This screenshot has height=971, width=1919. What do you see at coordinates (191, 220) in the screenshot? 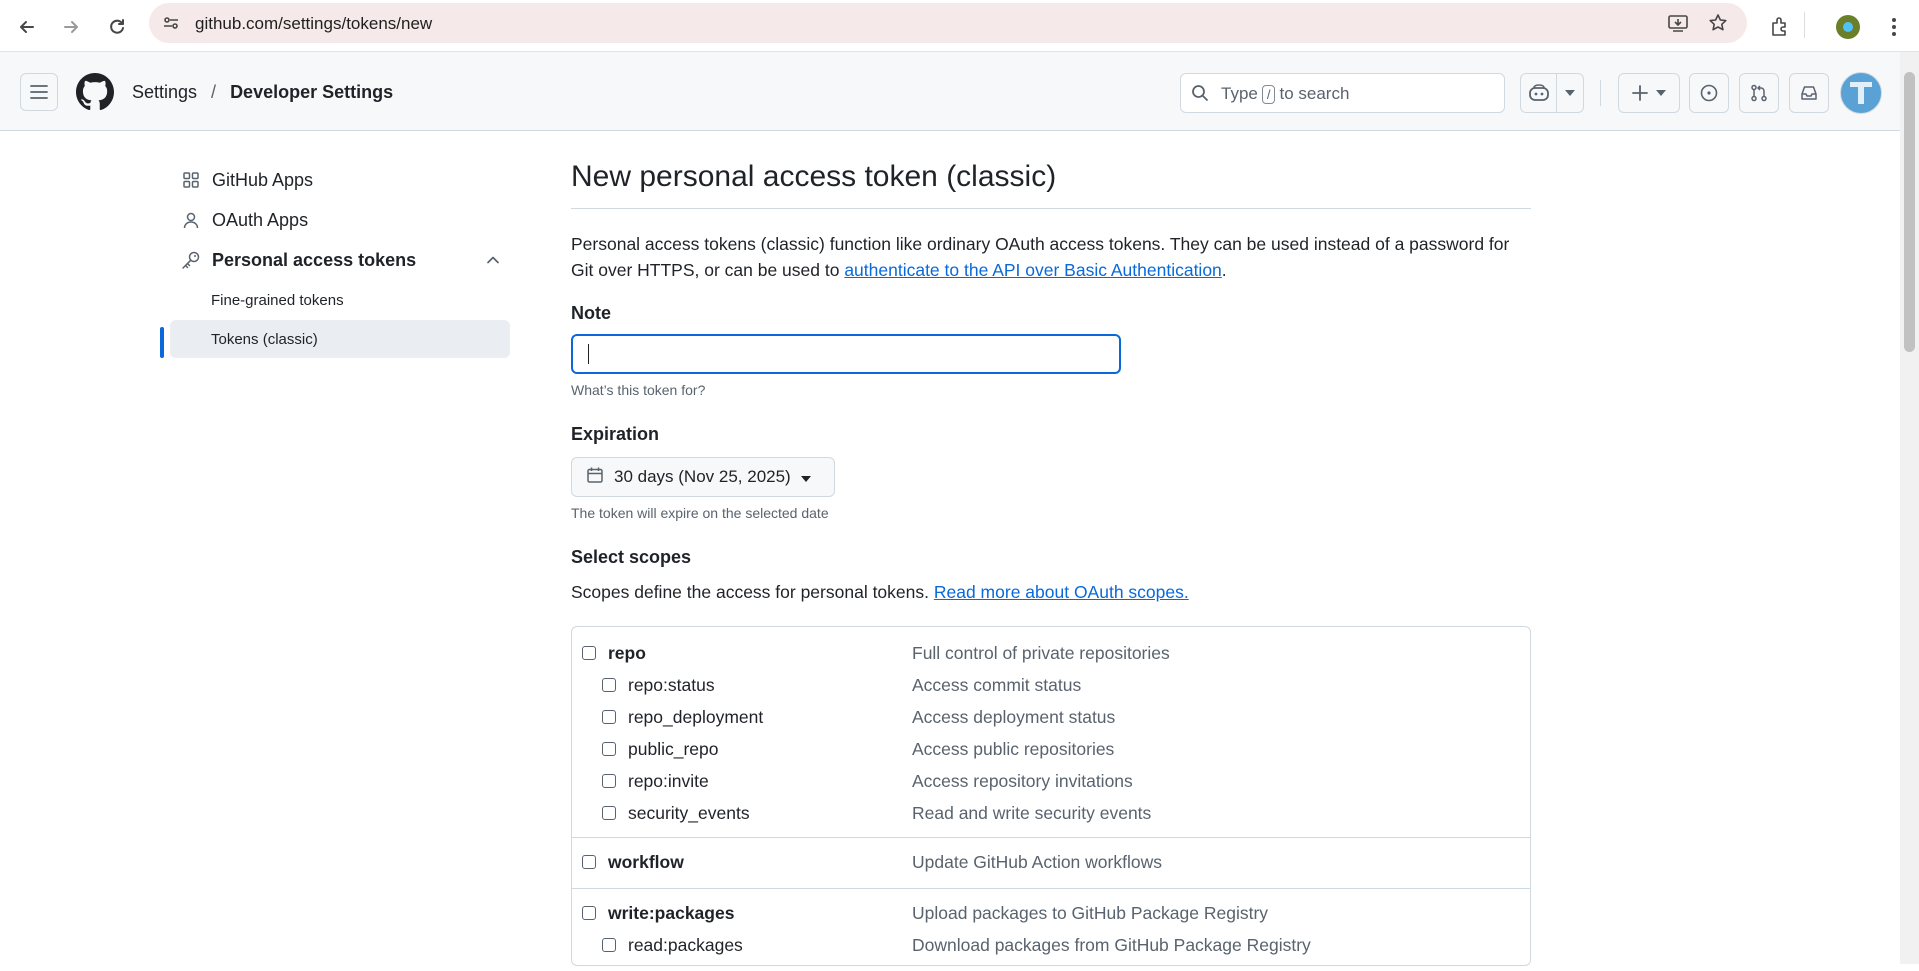
I see `person-icon` at bounding box center [191, 220].